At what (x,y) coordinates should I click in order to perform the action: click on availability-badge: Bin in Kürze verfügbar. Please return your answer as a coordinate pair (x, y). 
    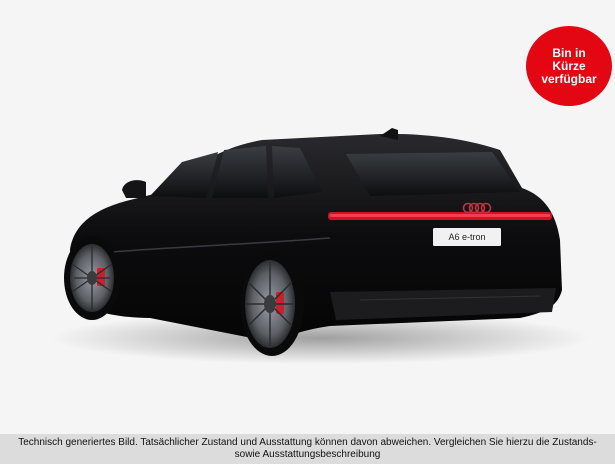
    Looking at the image, I should click on (569, 66).